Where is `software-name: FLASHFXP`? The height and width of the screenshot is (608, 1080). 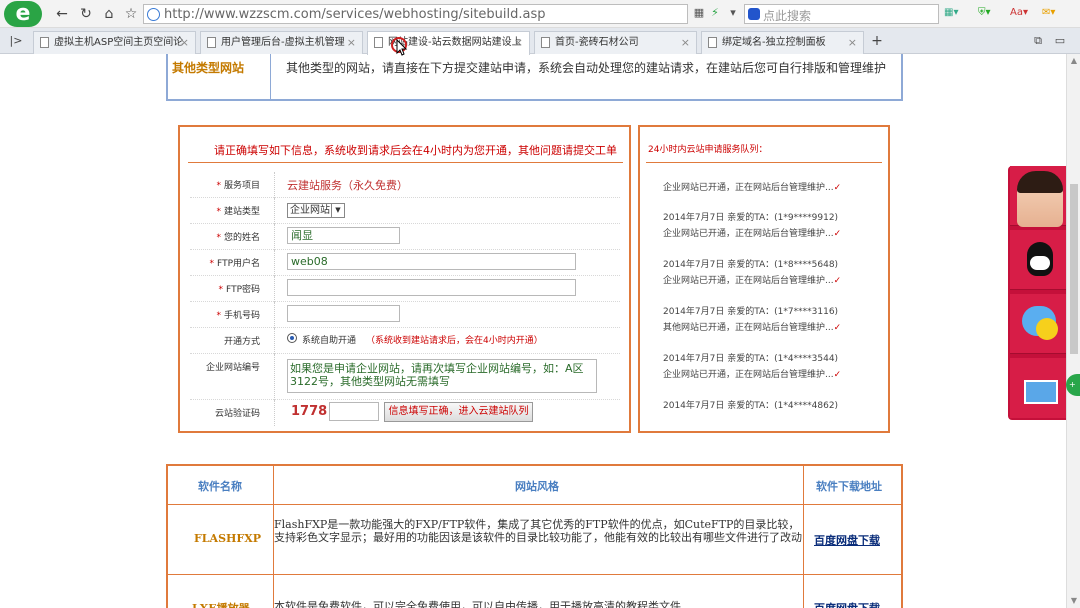 software-name: FLASHFXP is located at coordinates (228, 538).